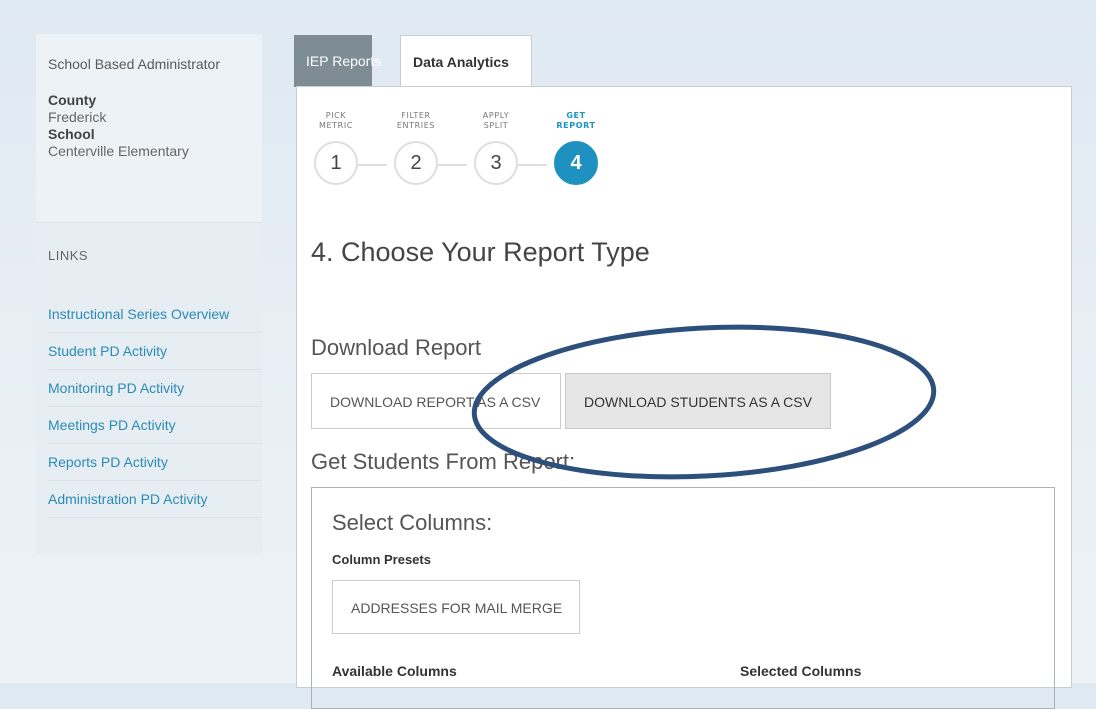  What do you see at coordinates (71, 134) in the screenshot?
I see `school-label: School` at bounding box center [71, 134].